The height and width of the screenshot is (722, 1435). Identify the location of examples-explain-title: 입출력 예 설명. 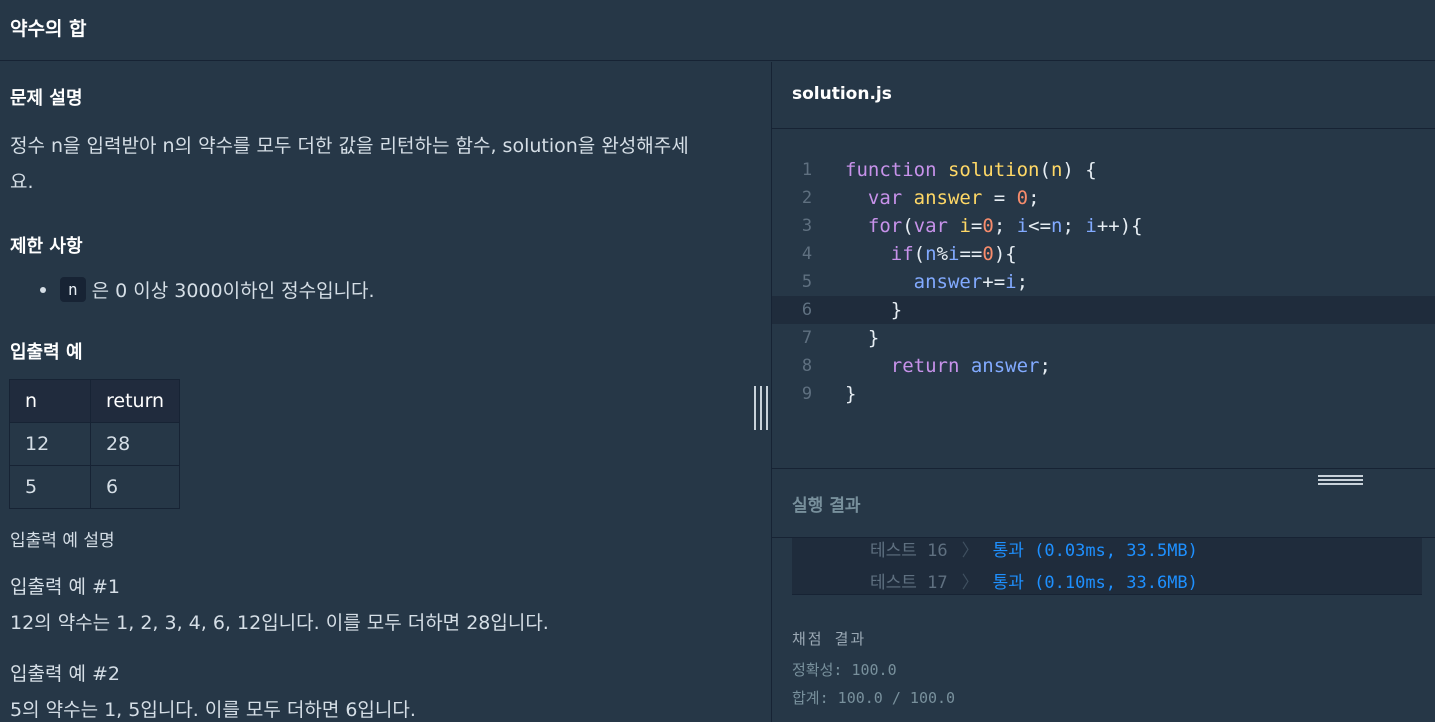
(62, 541).